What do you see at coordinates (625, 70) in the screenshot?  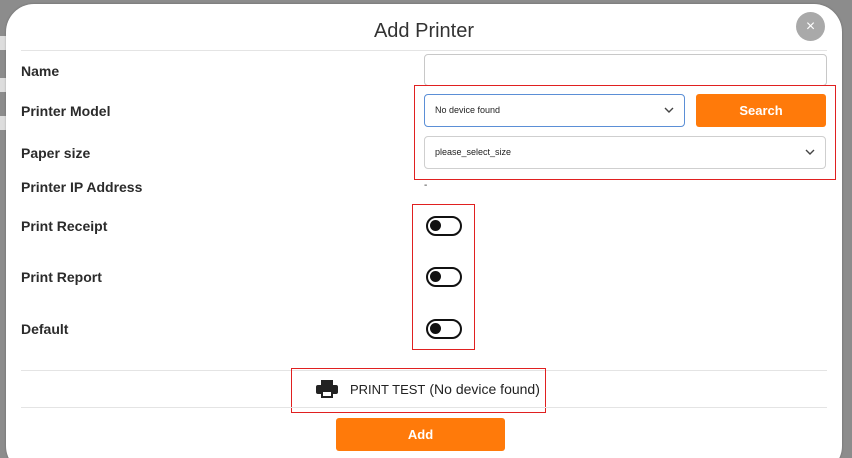 I see `name-input` at bounding box center [625, 70].